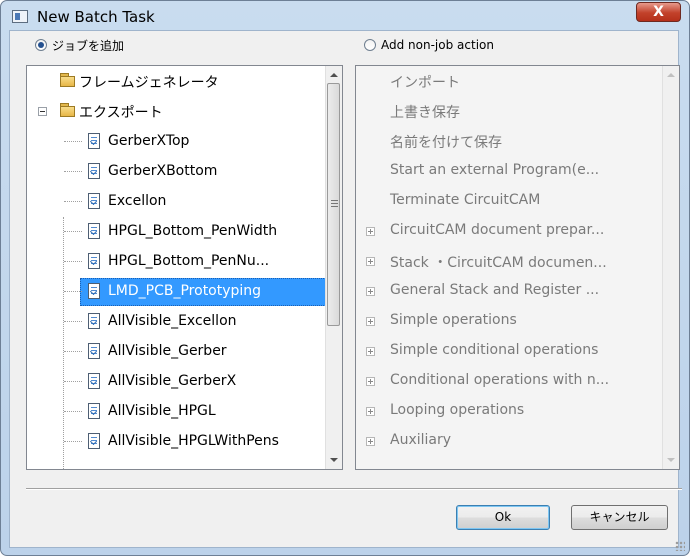 This screenshot has width=690, height=556. Describe the element at coordinates (176, 202) in the screenshot. I see `tree-item-job: Excellon` at that location.